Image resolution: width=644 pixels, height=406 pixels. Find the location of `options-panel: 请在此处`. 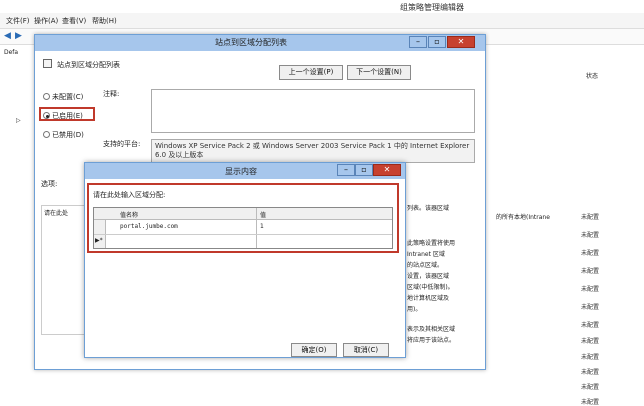

options-panel: 请在此处 is located at coordinates (63, 270).